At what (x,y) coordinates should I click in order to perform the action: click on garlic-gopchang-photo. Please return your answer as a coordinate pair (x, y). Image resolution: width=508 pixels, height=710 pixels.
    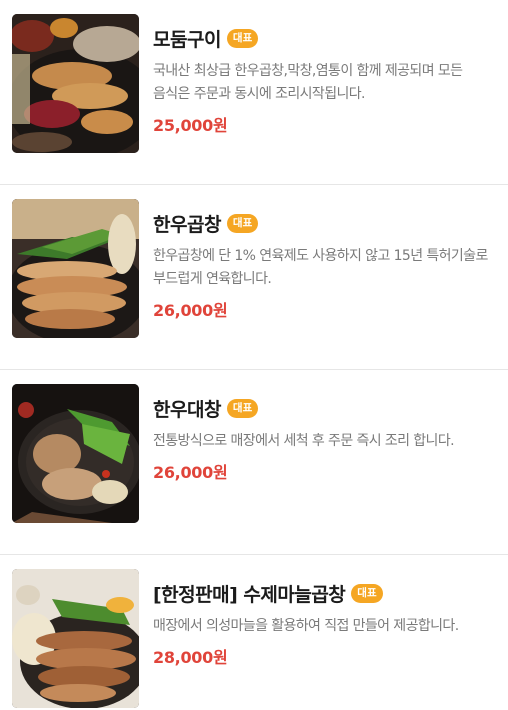
    Looking at the image, I should click on (75, 638).